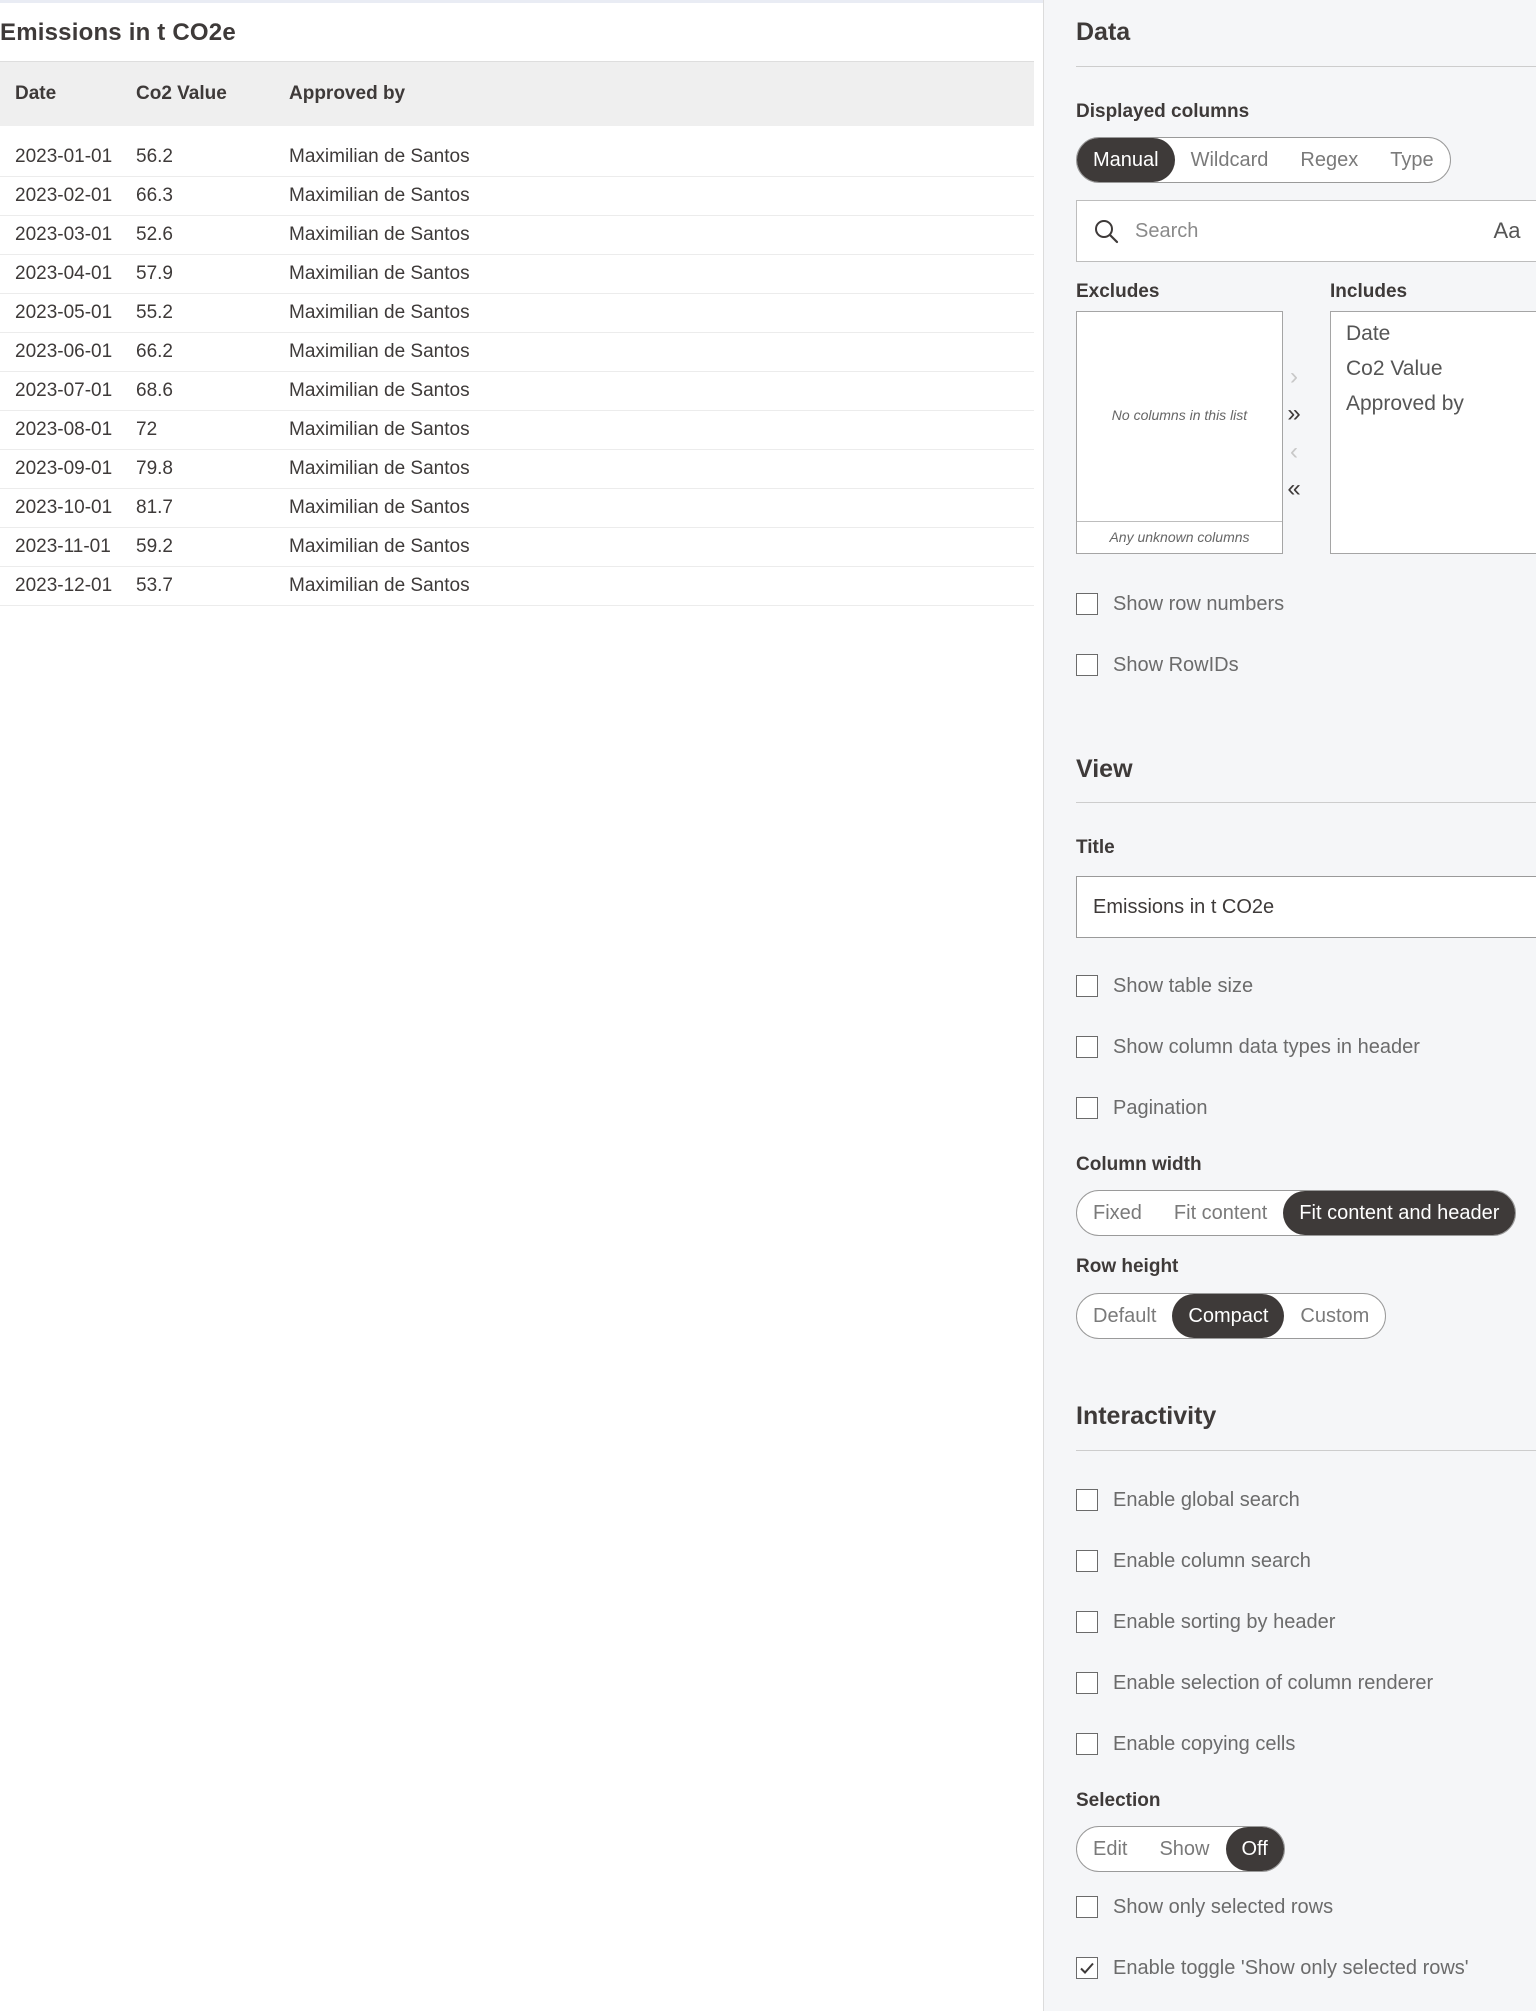  Describe the element at coordinates (198, 430) in the screenshot. I see `cell-co2-value: 72` at that location.